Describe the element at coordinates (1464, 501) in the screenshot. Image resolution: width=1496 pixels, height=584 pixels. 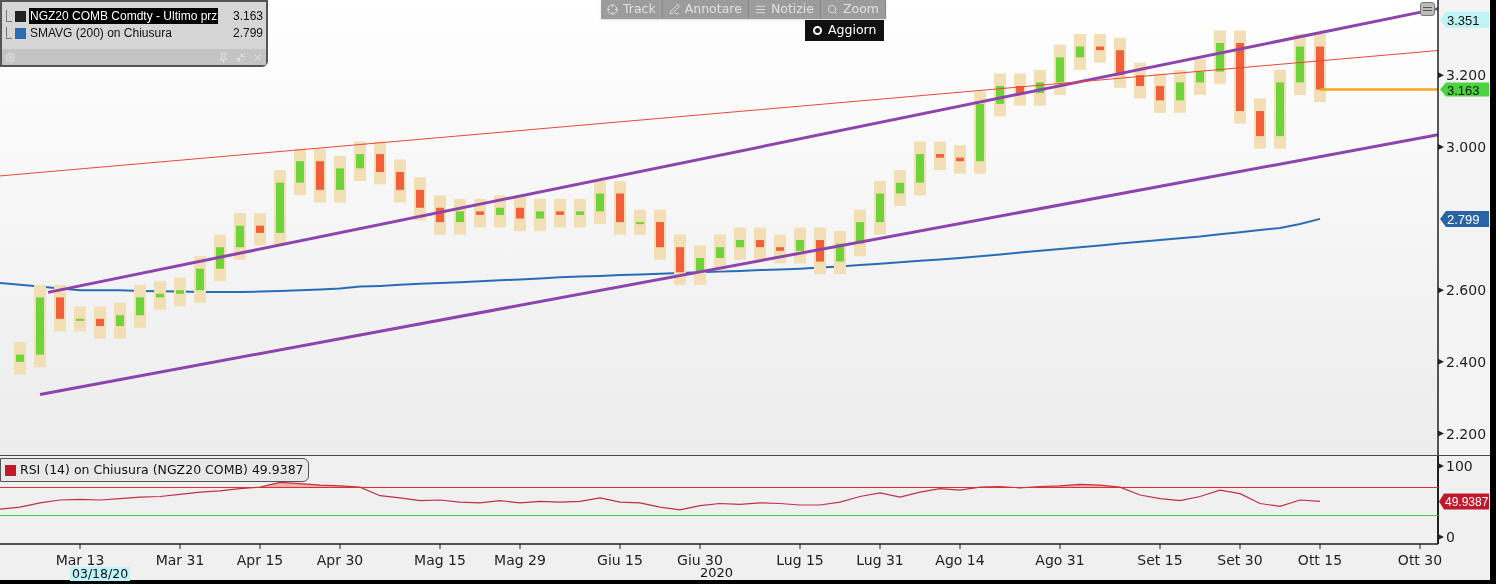
I see `value-tag: 49.9387` at that location.